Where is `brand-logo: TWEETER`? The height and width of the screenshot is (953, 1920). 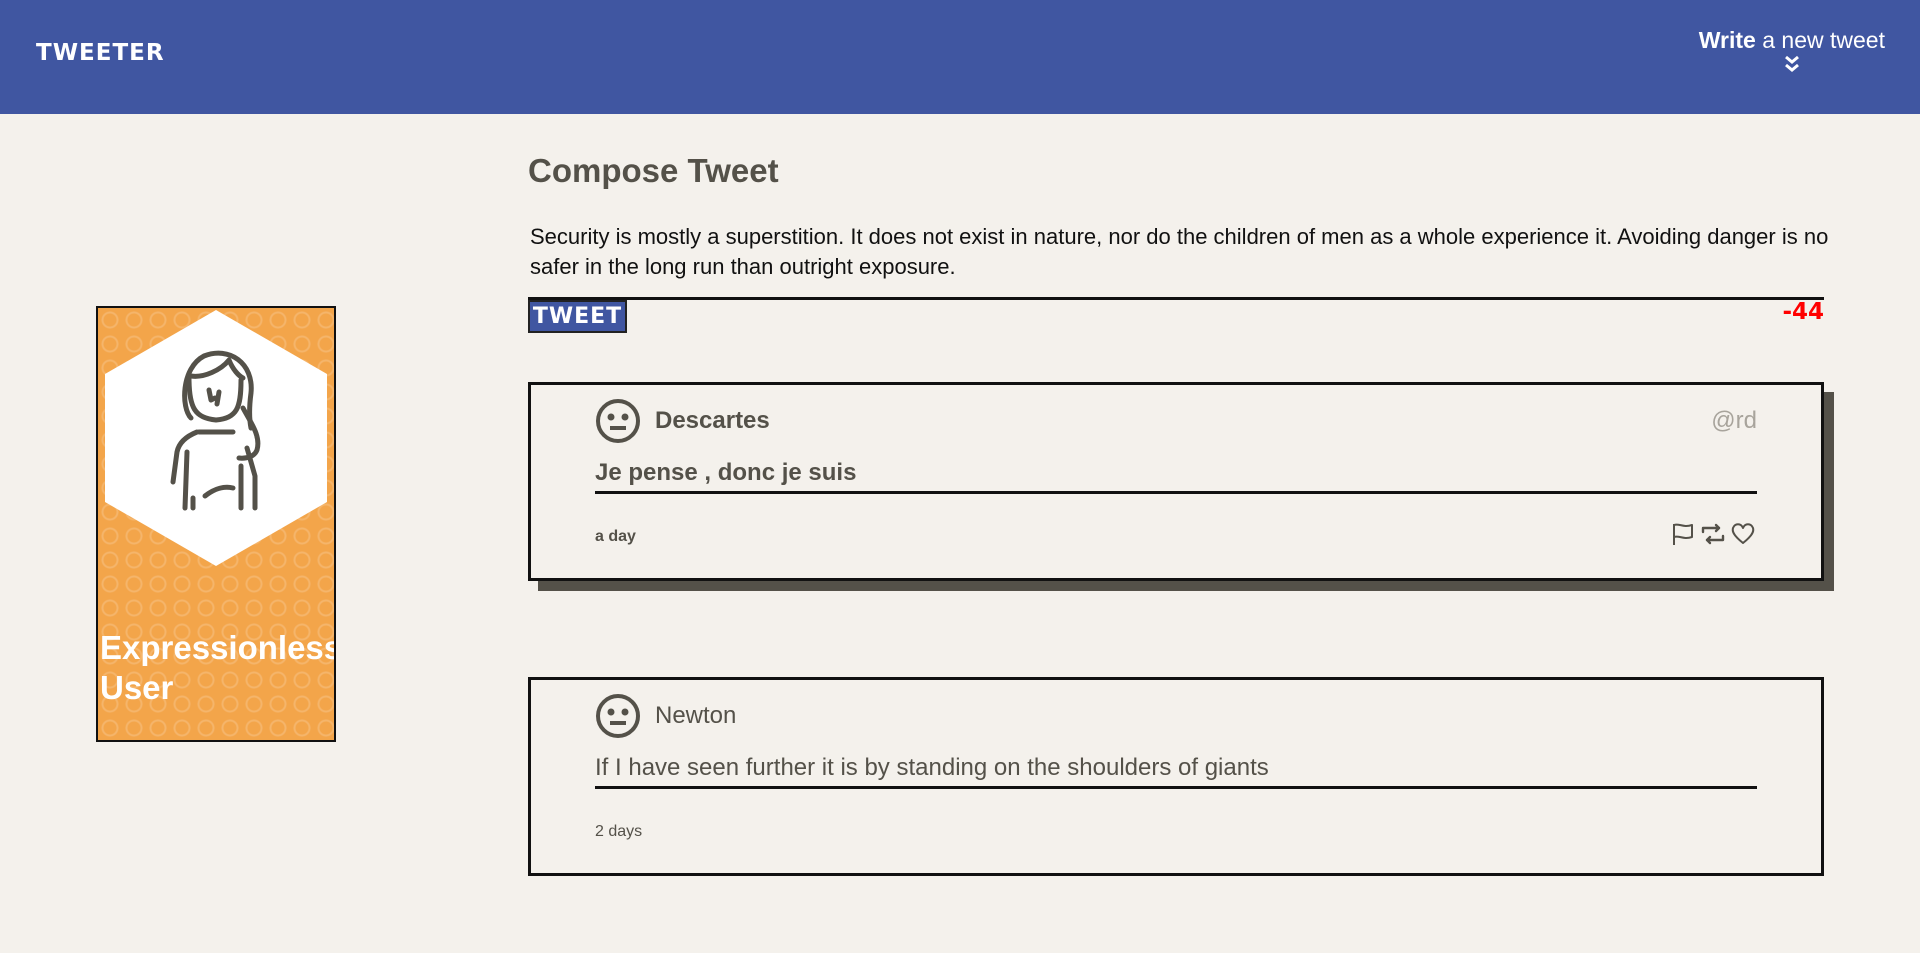
brand-logo: TWEETER is located at coordinates (100, 53).